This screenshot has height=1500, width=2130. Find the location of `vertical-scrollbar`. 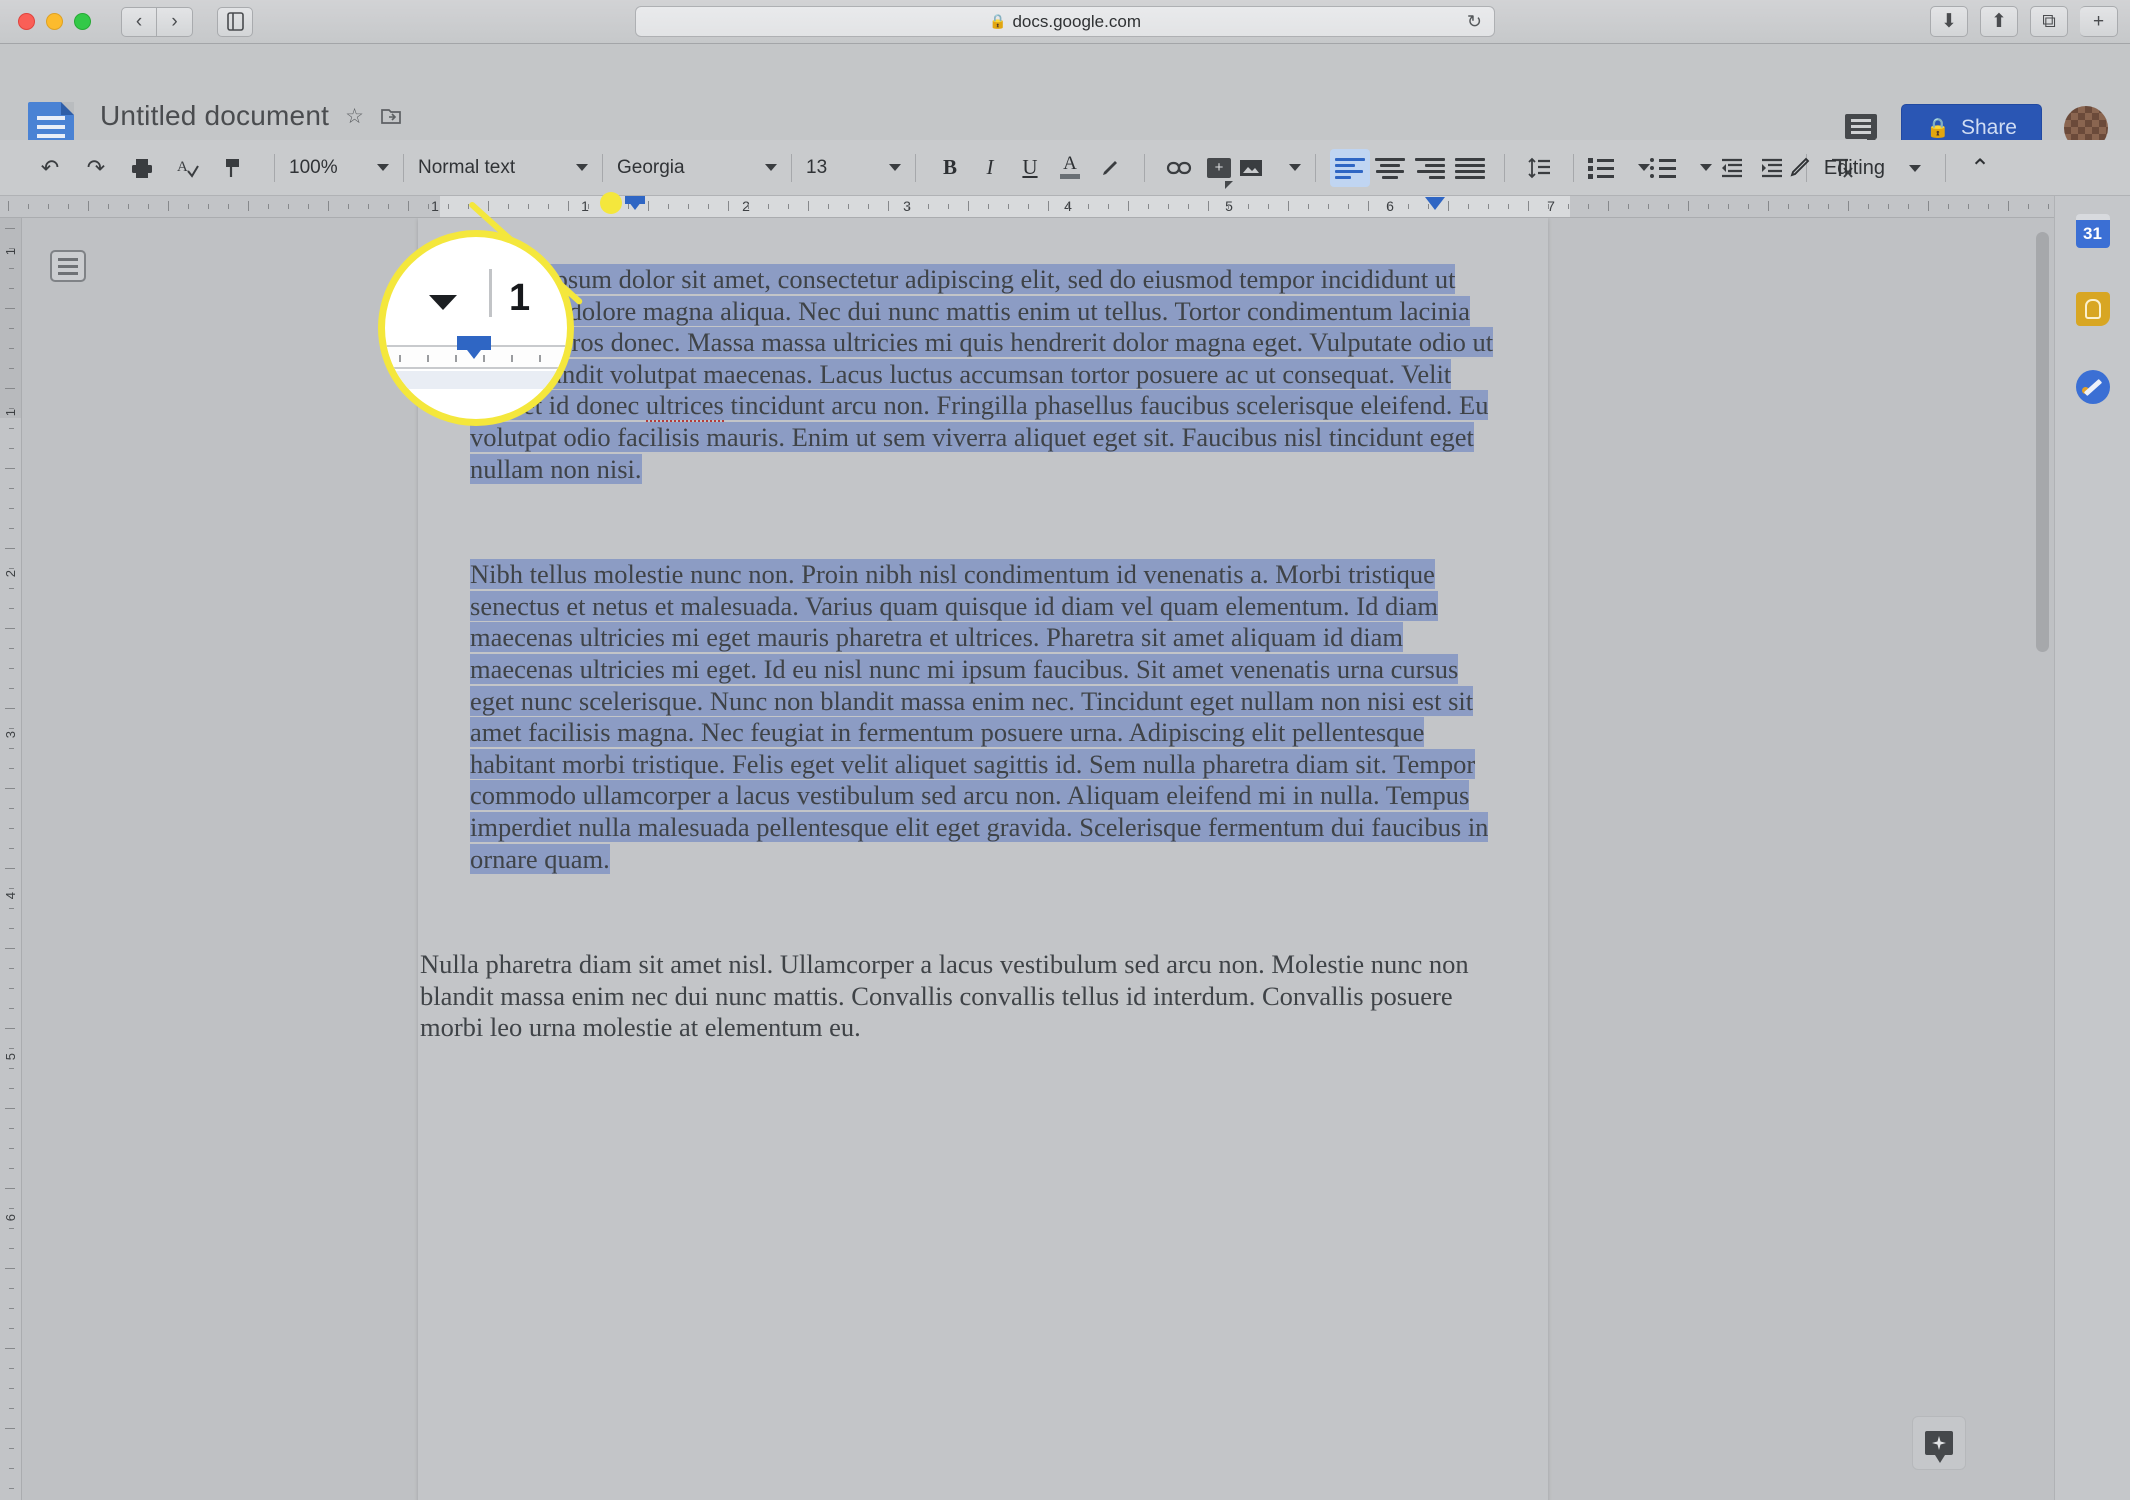

vertical-scrollbar is located at coordinates (2041, 859).